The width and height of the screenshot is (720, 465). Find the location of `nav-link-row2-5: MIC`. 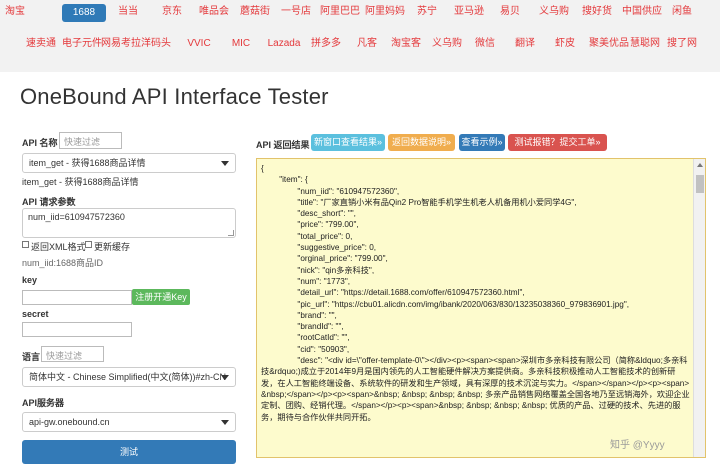

nav-link-row2-5: MIC is located at coordinates (241, 43).